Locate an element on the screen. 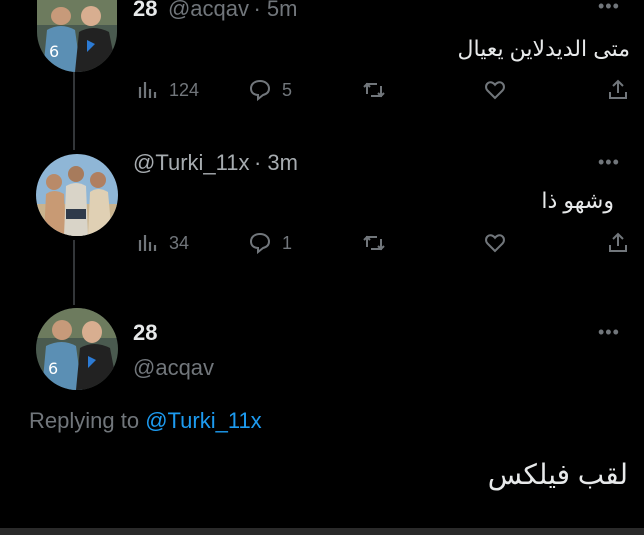 This screenshot has height=535, width=644. views-button: 34 is located at coordinates (162, 243).